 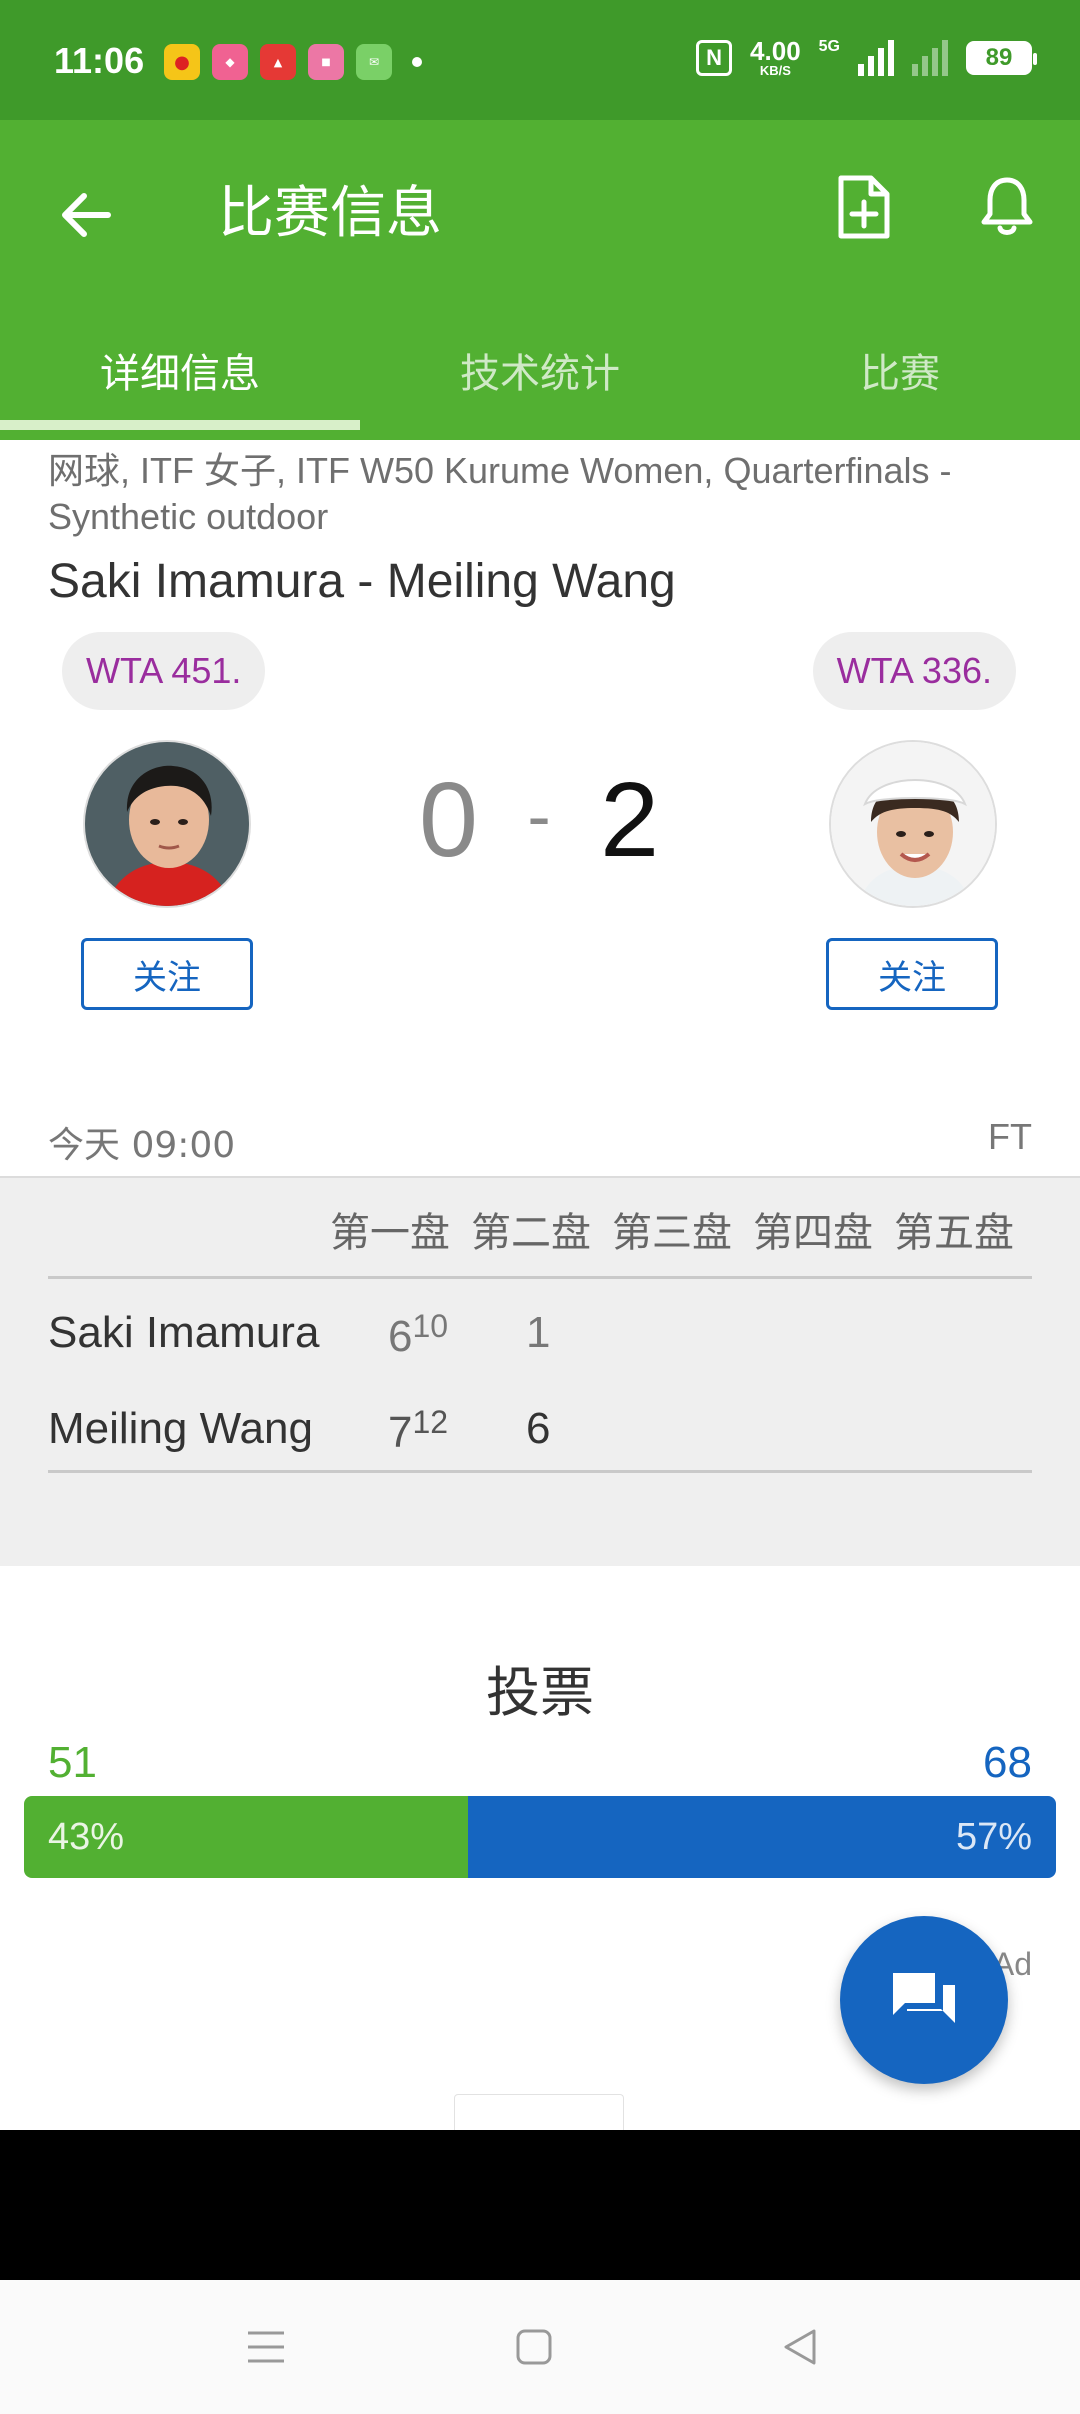 What do you see at coordinates (540, 1692) in the screenshot?
I see `vote-title: 投票` at bounding box center [540, 1692].